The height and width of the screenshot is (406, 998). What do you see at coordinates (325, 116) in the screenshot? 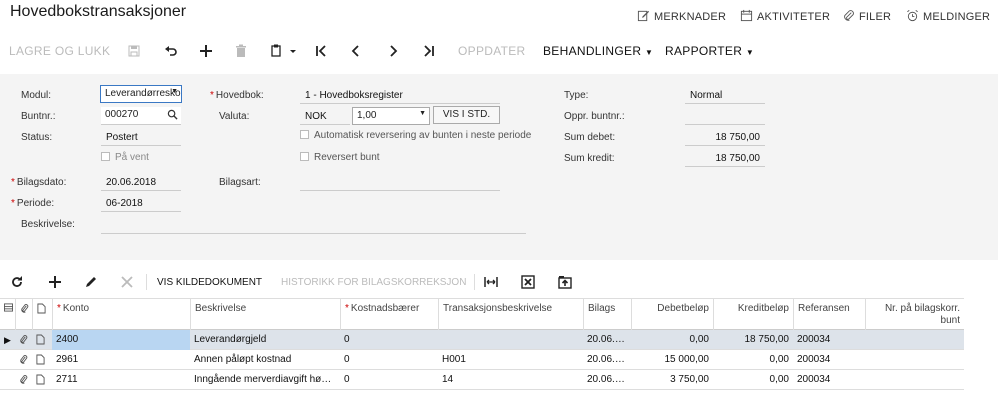
I see `currency-code-field: NOK` at bounding box center [325, 116].